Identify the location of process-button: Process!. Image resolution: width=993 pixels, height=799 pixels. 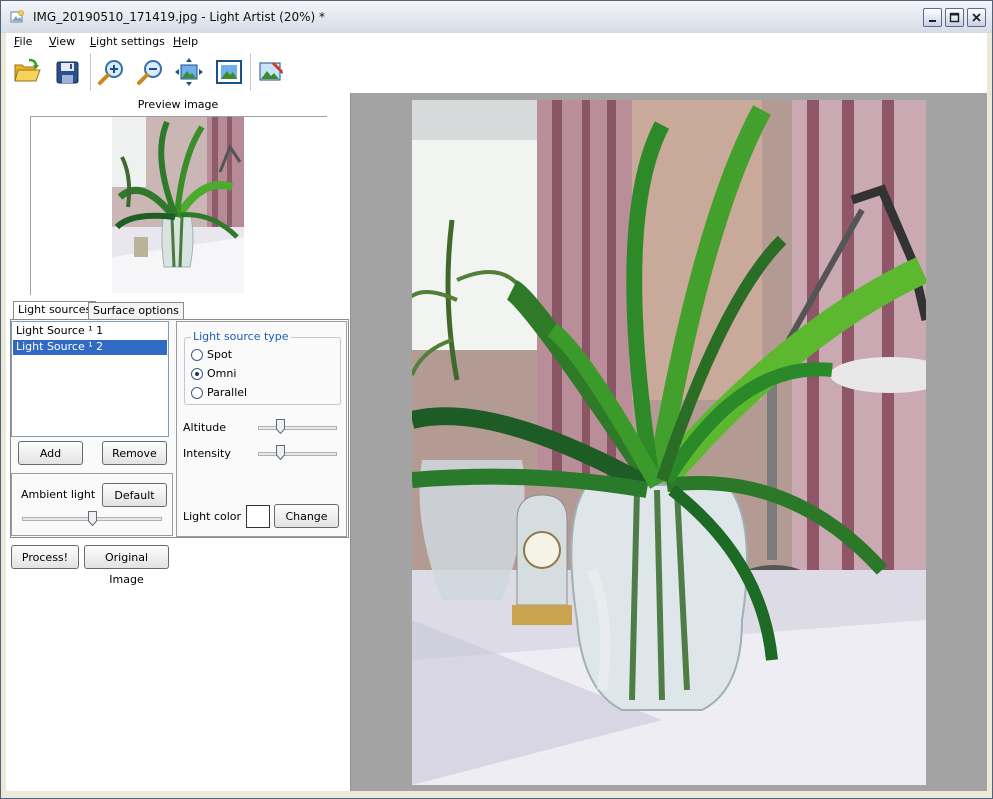
(45, 557).